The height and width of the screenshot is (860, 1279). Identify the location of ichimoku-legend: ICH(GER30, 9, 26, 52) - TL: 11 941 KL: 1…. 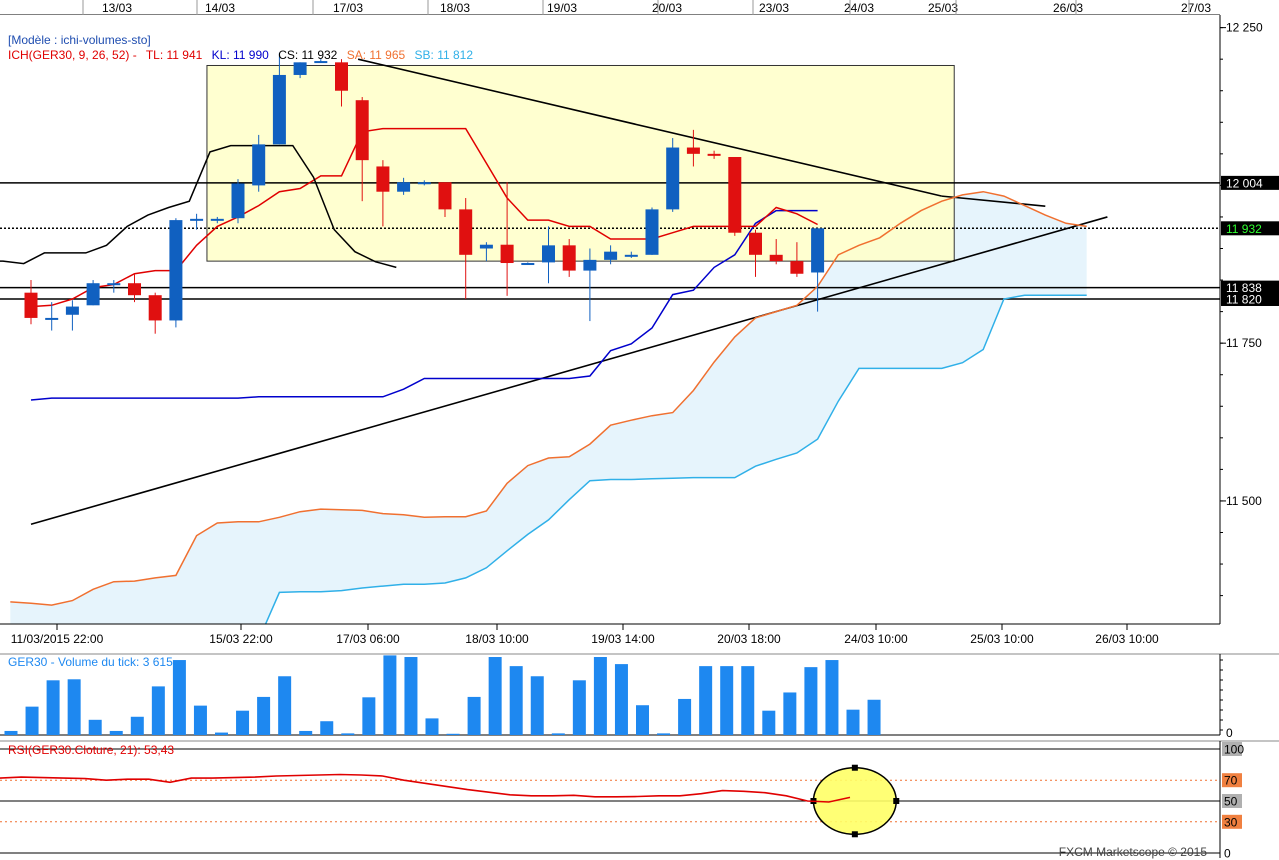
(240, 55).